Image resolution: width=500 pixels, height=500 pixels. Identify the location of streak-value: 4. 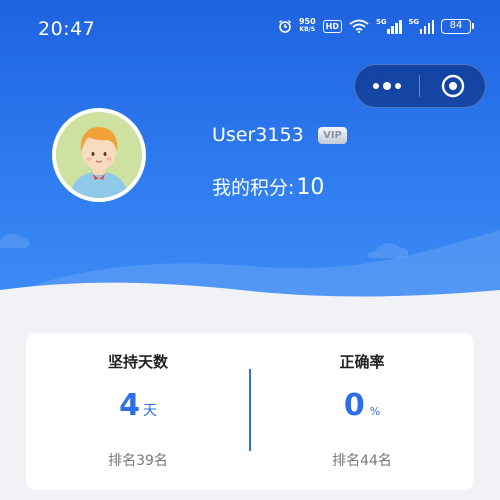
(129, 405).